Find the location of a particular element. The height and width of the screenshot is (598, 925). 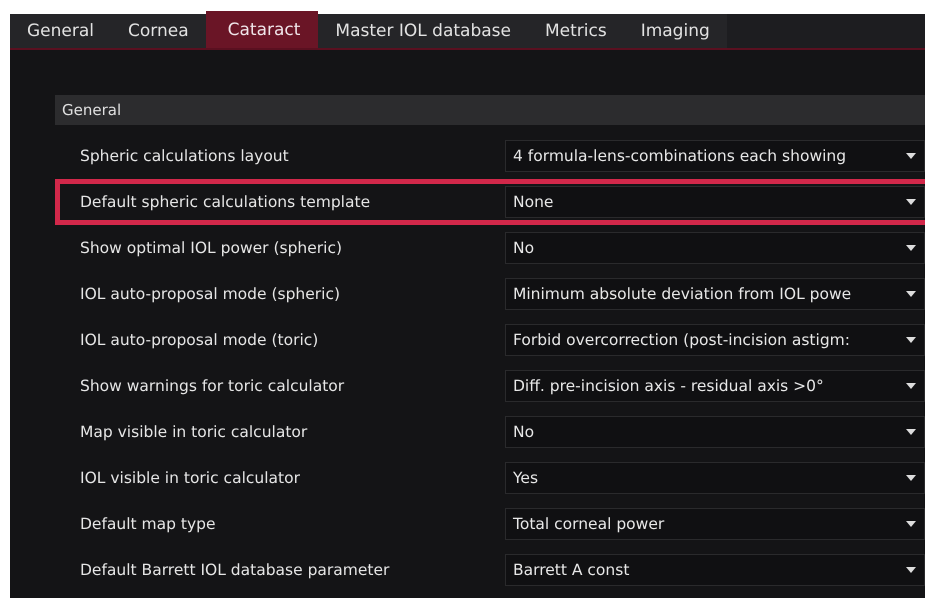

dropdown: Total corneal power is located at coordinates (715, 524).